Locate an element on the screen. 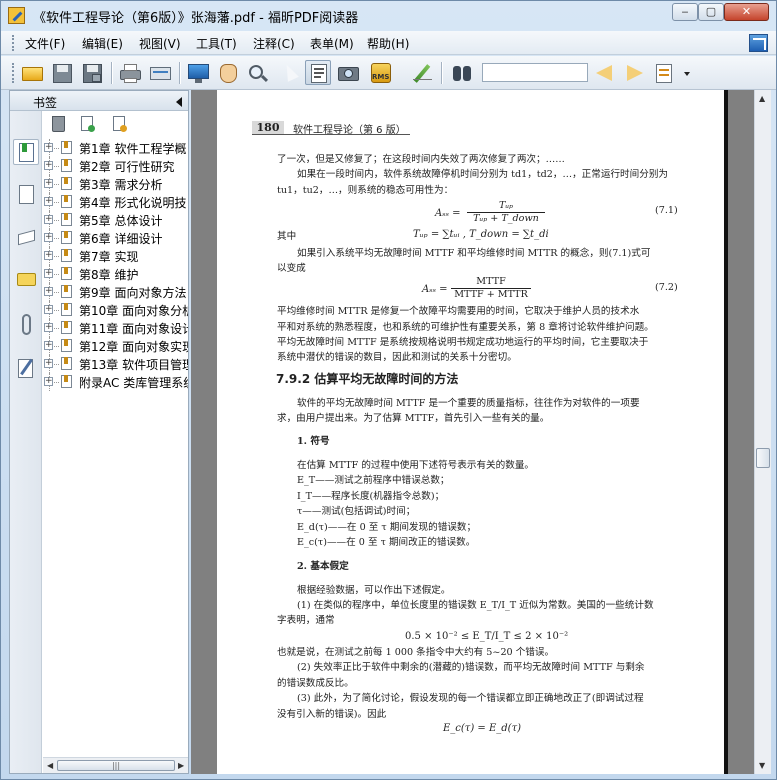 Image resolution: width=777 pixels, height=780 pixels. save-all-button is located at coordinates (92, 72).